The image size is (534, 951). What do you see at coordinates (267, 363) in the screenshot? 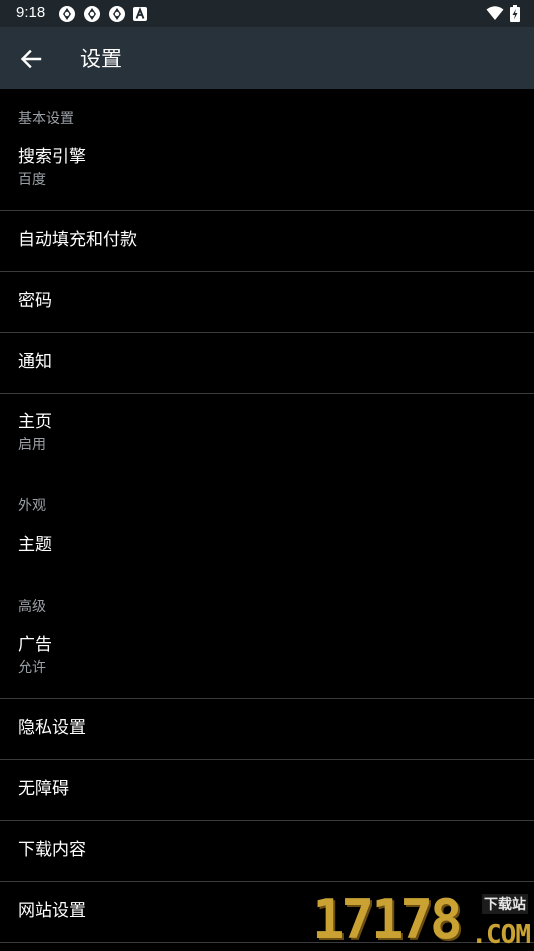
I see `setting-notifications: 通知` at bounding box center [267, 363].